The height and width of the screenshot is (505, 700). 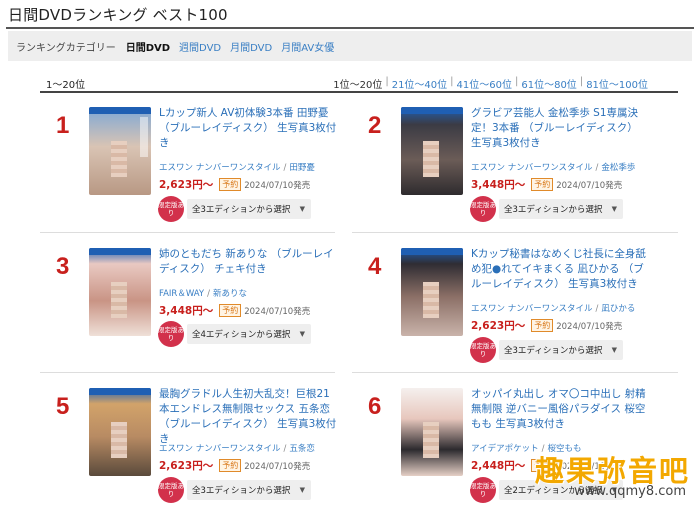 I want to click on category-label: ランキングカテゴリー, so click(x=66, y=48).